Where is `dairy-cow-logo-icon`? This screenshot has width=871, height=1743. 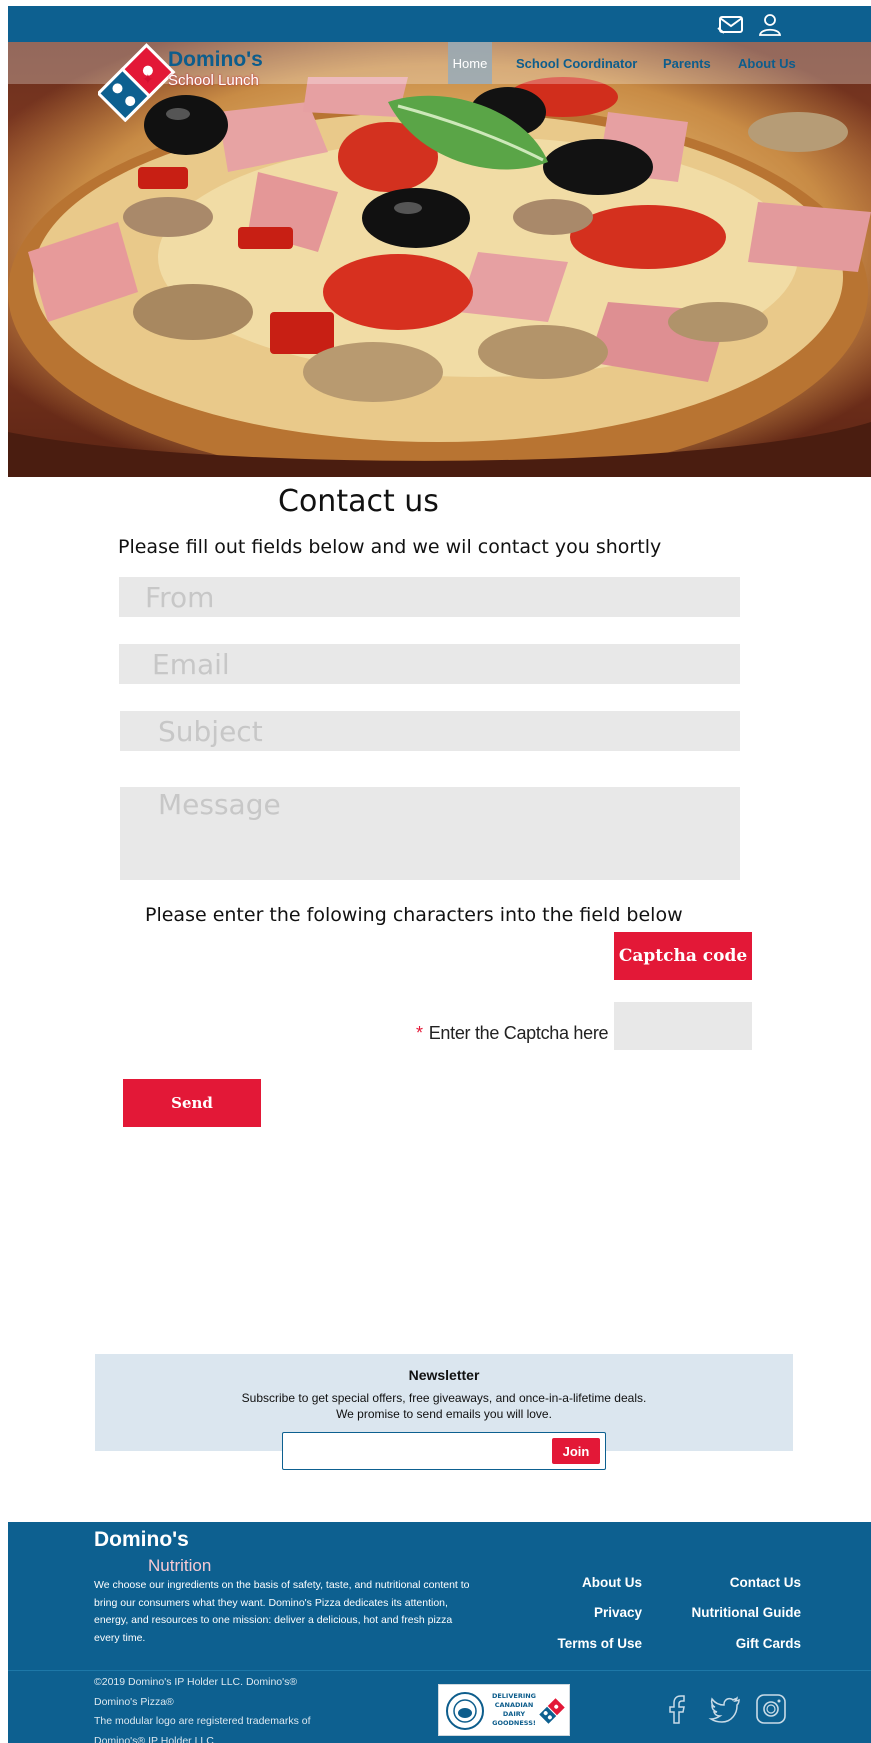
dairy-cow-logo-icon is located at coordinates (465, 1711).